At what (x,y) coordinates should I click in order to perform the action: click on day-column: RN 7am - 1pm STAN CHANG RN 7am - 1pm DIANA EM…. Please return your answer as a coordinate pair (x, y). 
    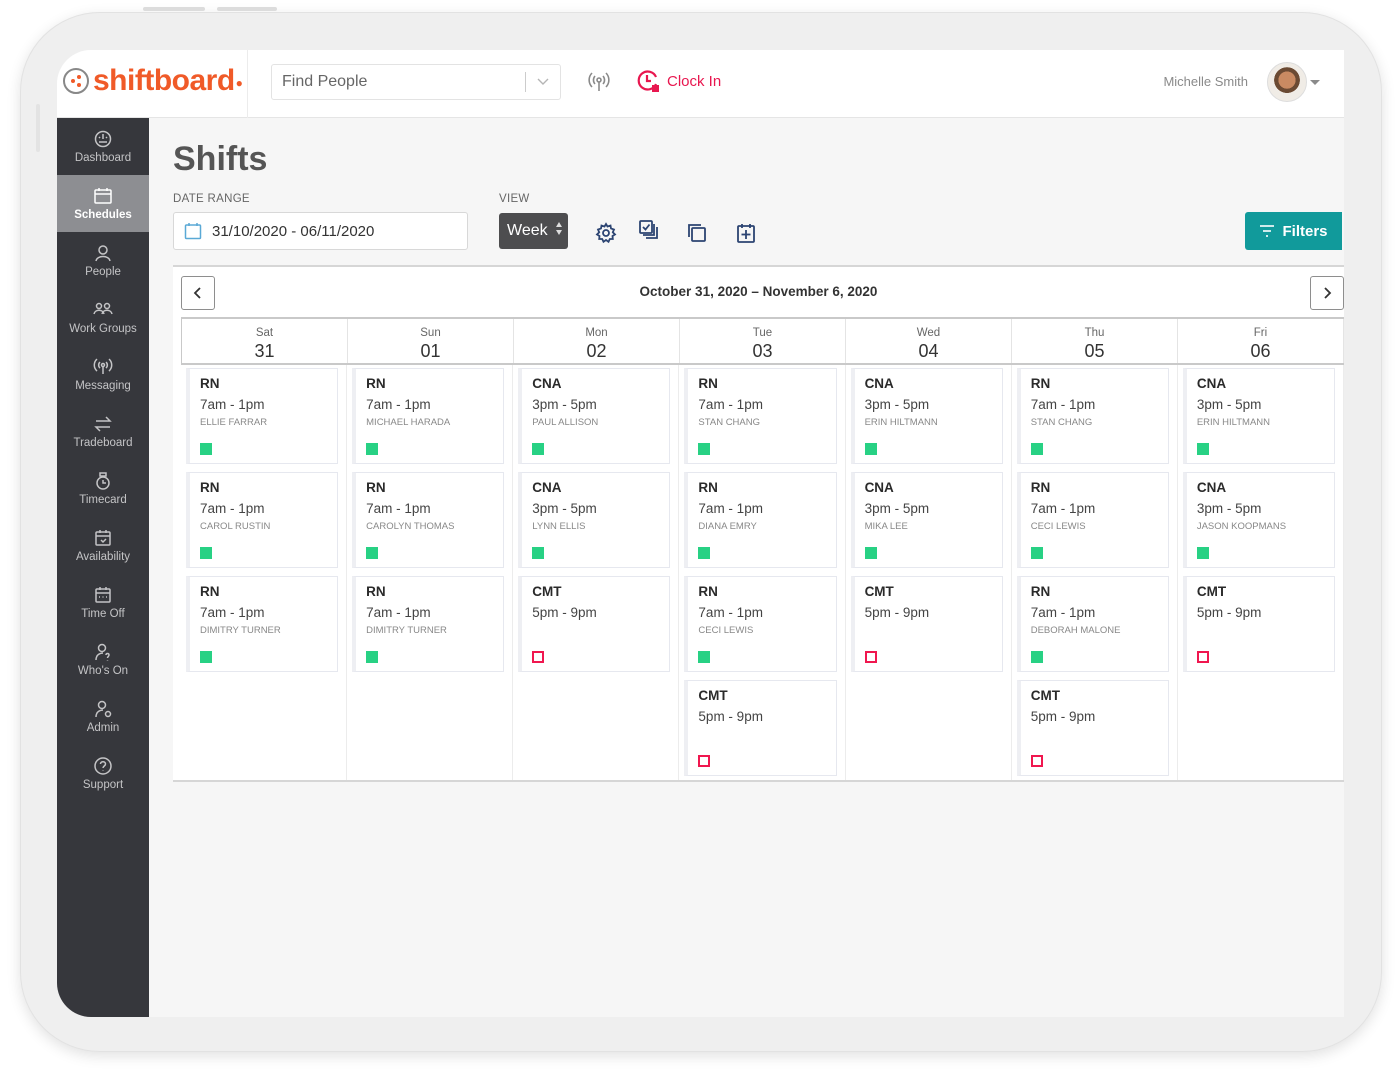
    Looking at the image, I should click on (762, 572).